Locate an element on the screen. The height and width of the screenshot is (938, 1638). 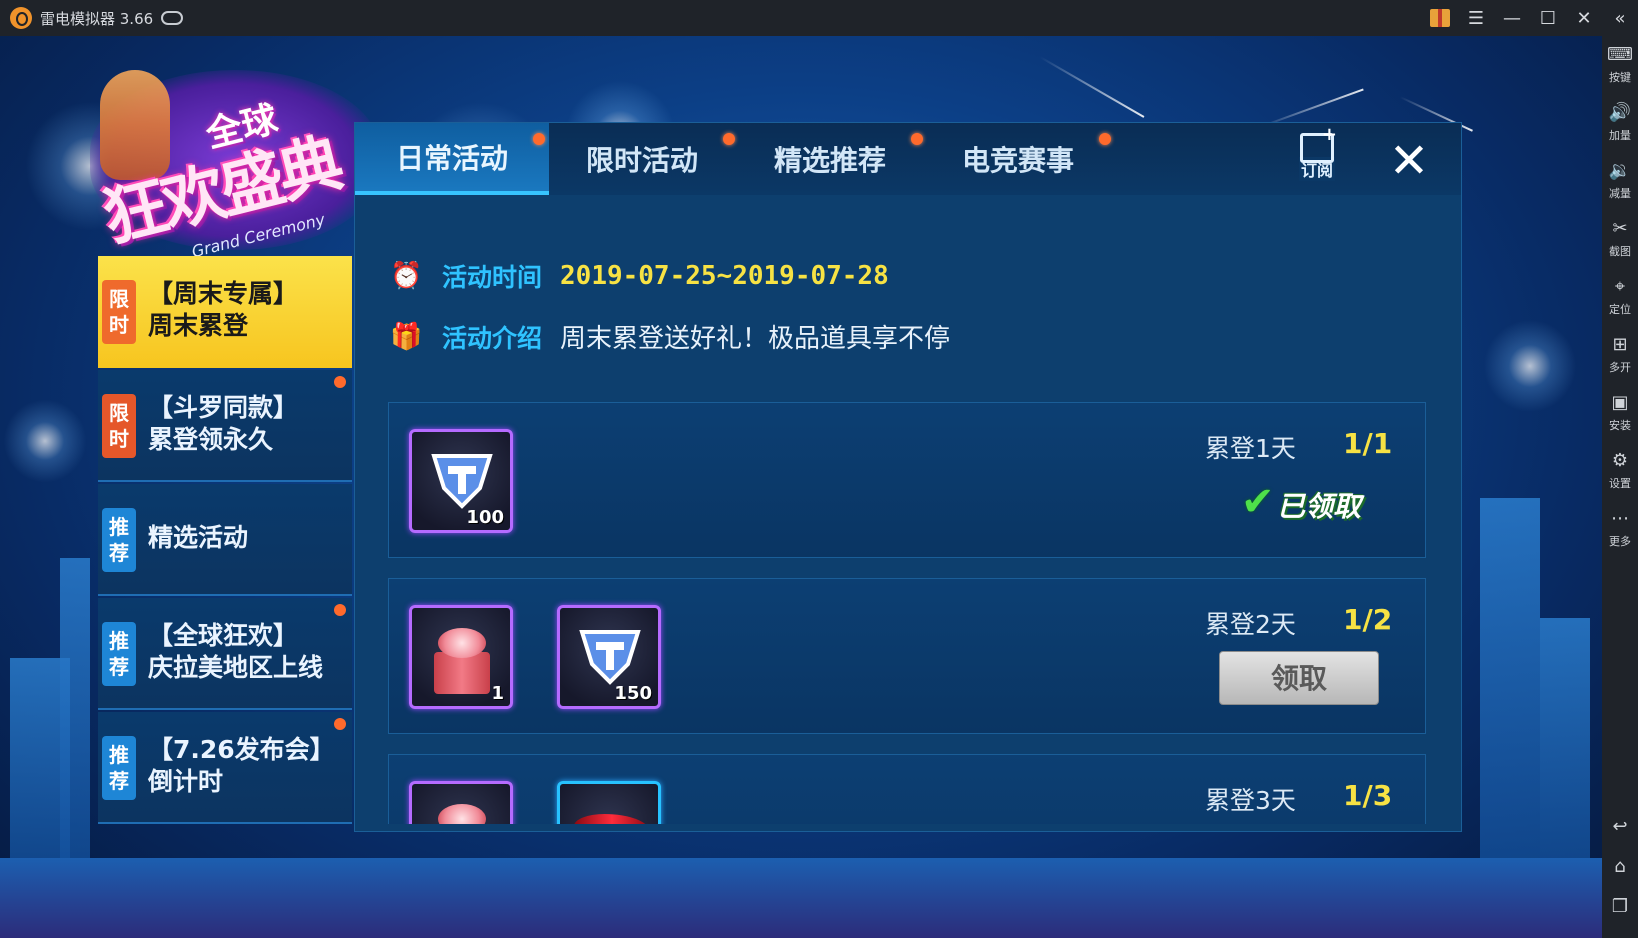
menu-item-title: 精选活动 is located at coordinates (198, 538).